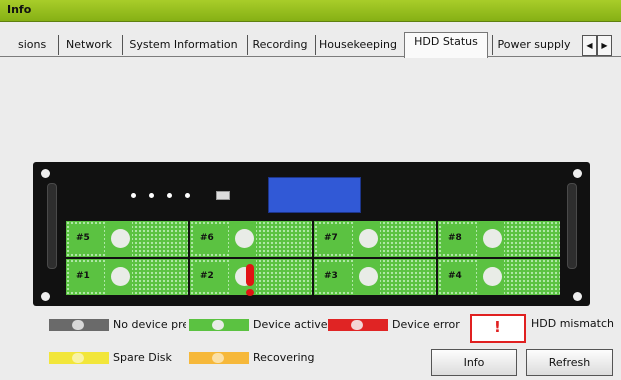  Describe the element at coordinates (314, 195) in the screenshot. I see `lcd-display` at that location.